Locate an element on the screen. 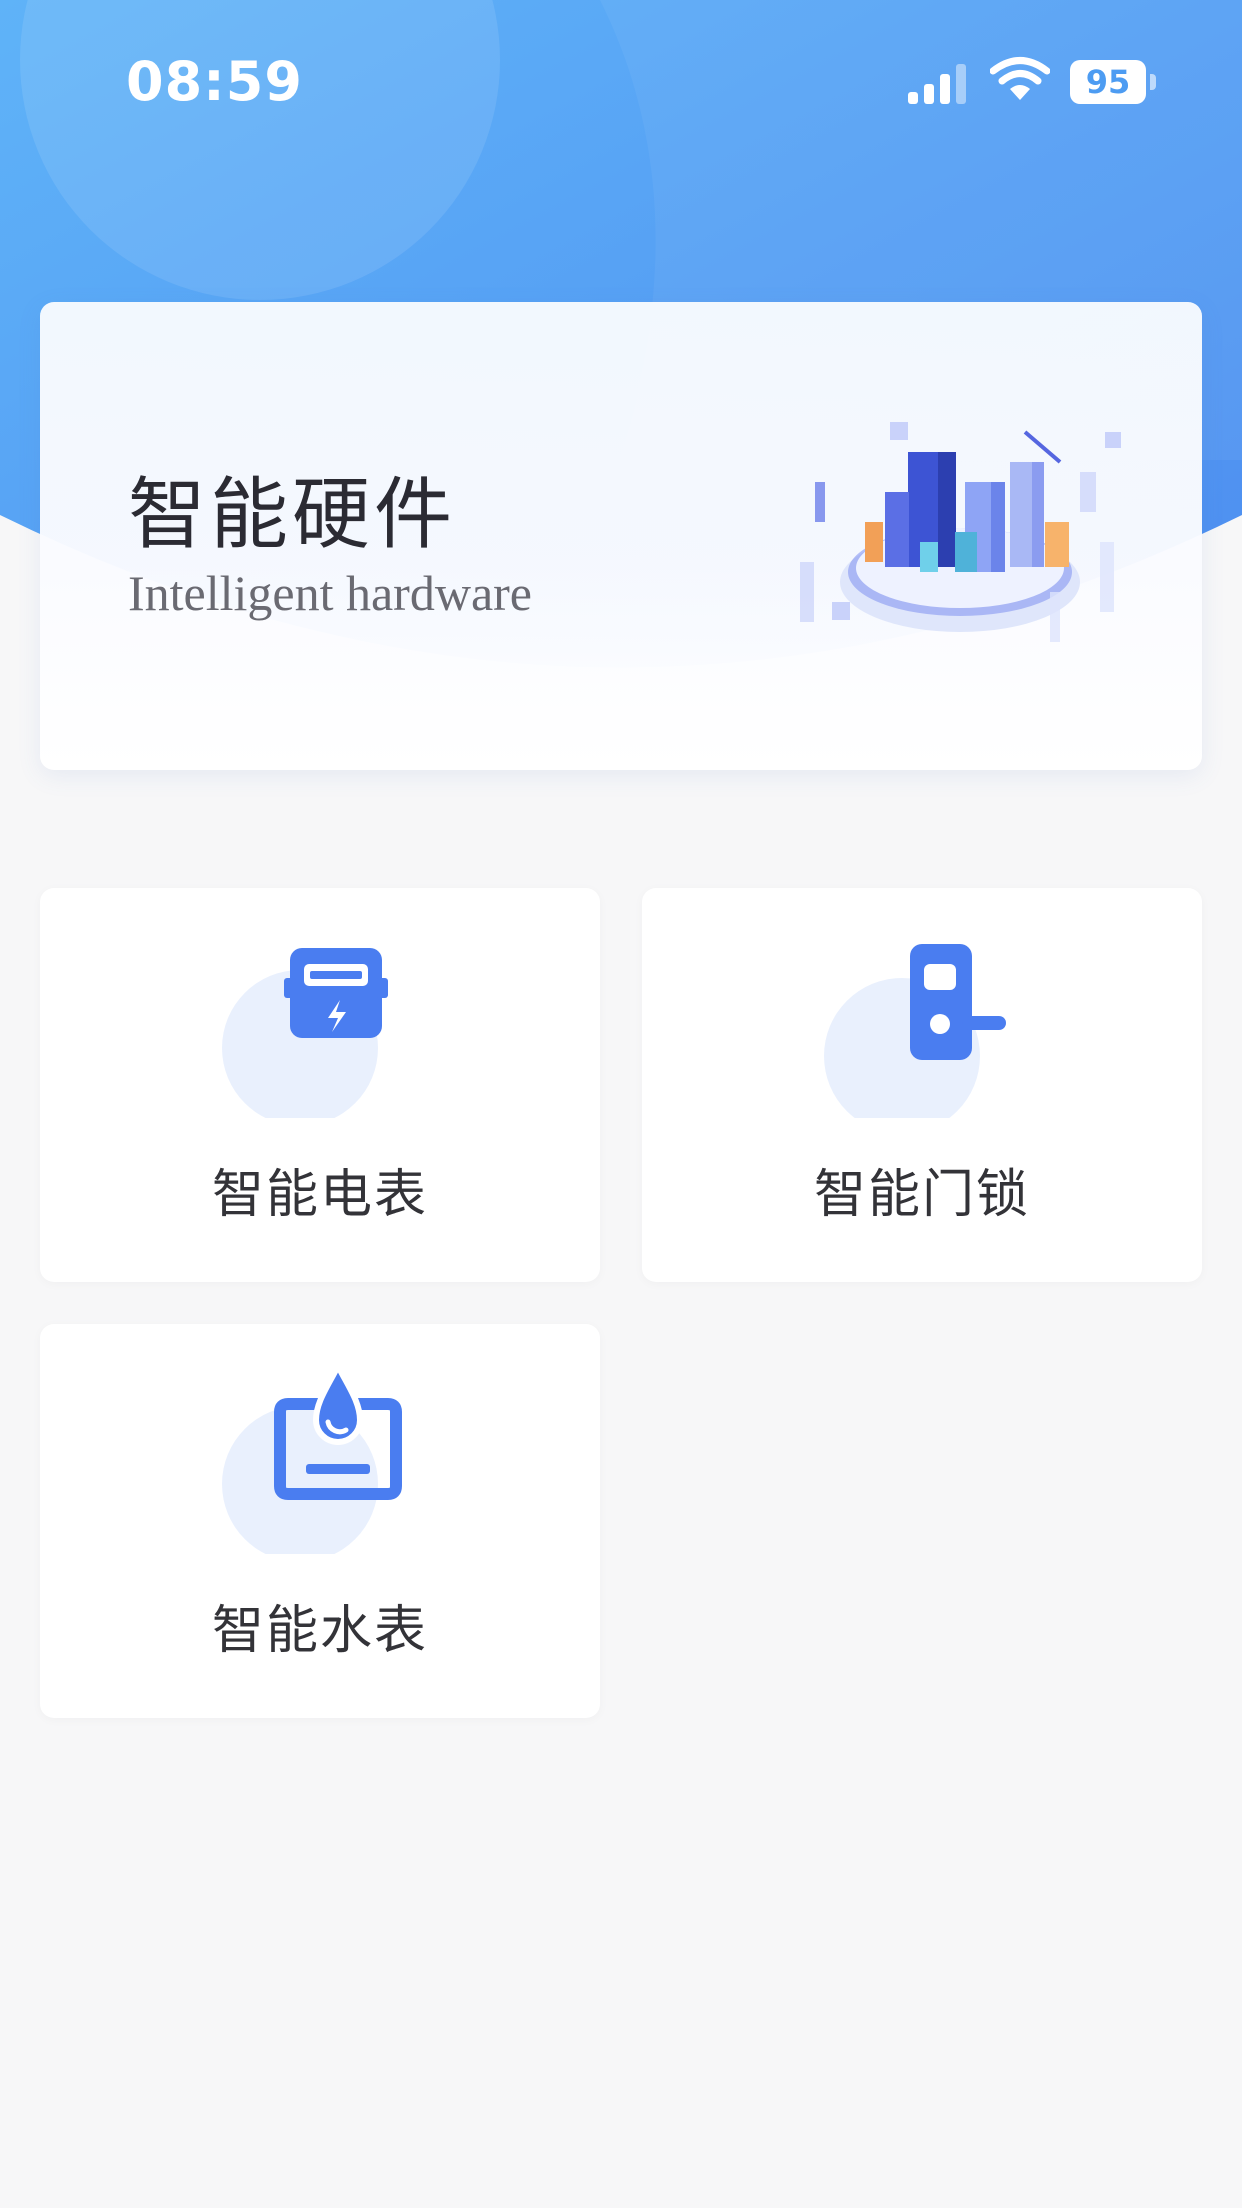 Image resolution: width=1242 pixels, height=2208 pixels. tile-smart-electric-meter: 智能电表 is located at coordinates (320, 1085).